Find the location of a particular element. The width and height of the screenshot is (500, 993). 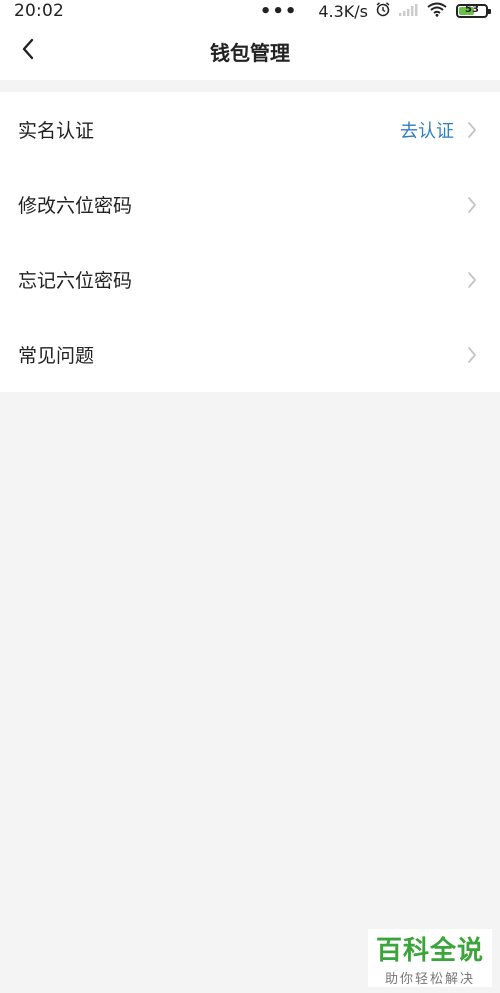

menu-item-right: 去认证 is located at coordinates (439, 130).